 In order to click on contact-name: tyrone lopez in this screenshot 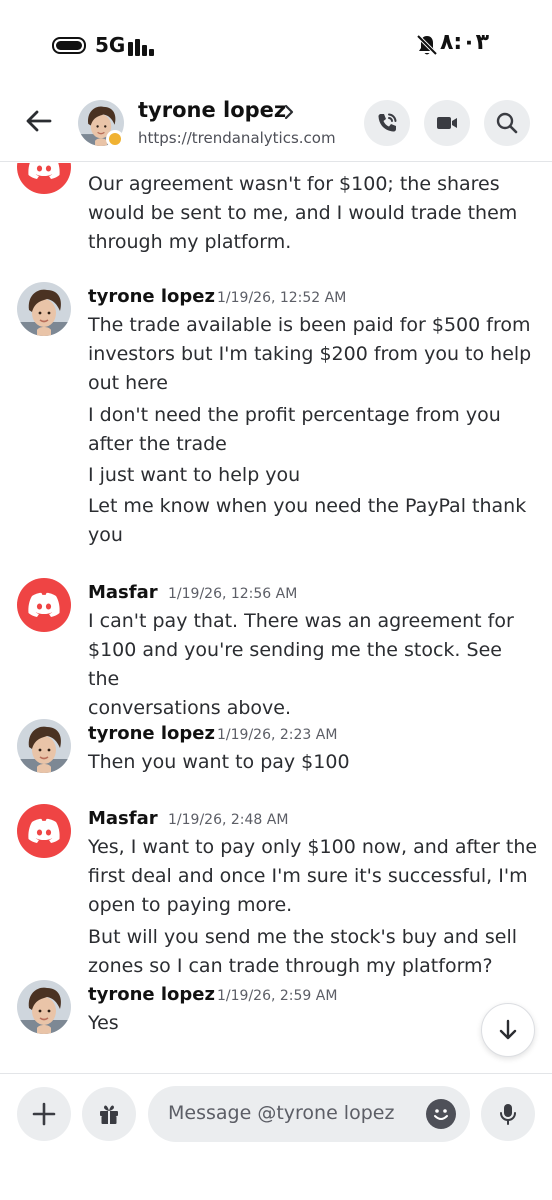, I will do `click(212, 110)`.